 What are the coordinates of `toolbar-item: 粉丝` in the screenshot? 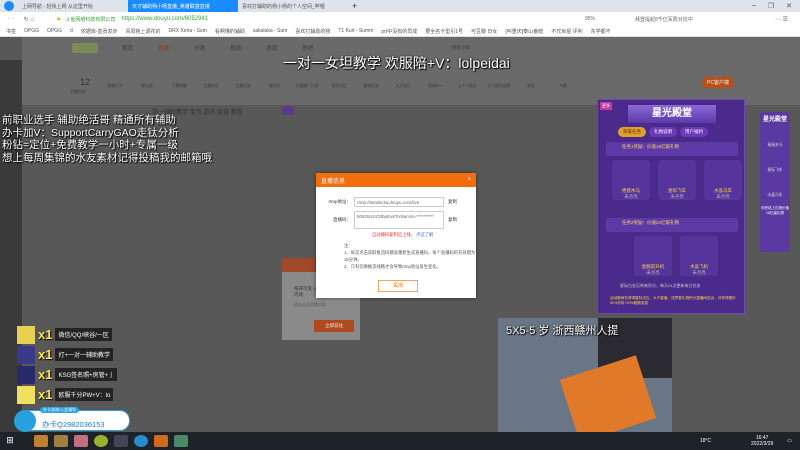 It's located at (531, 79).